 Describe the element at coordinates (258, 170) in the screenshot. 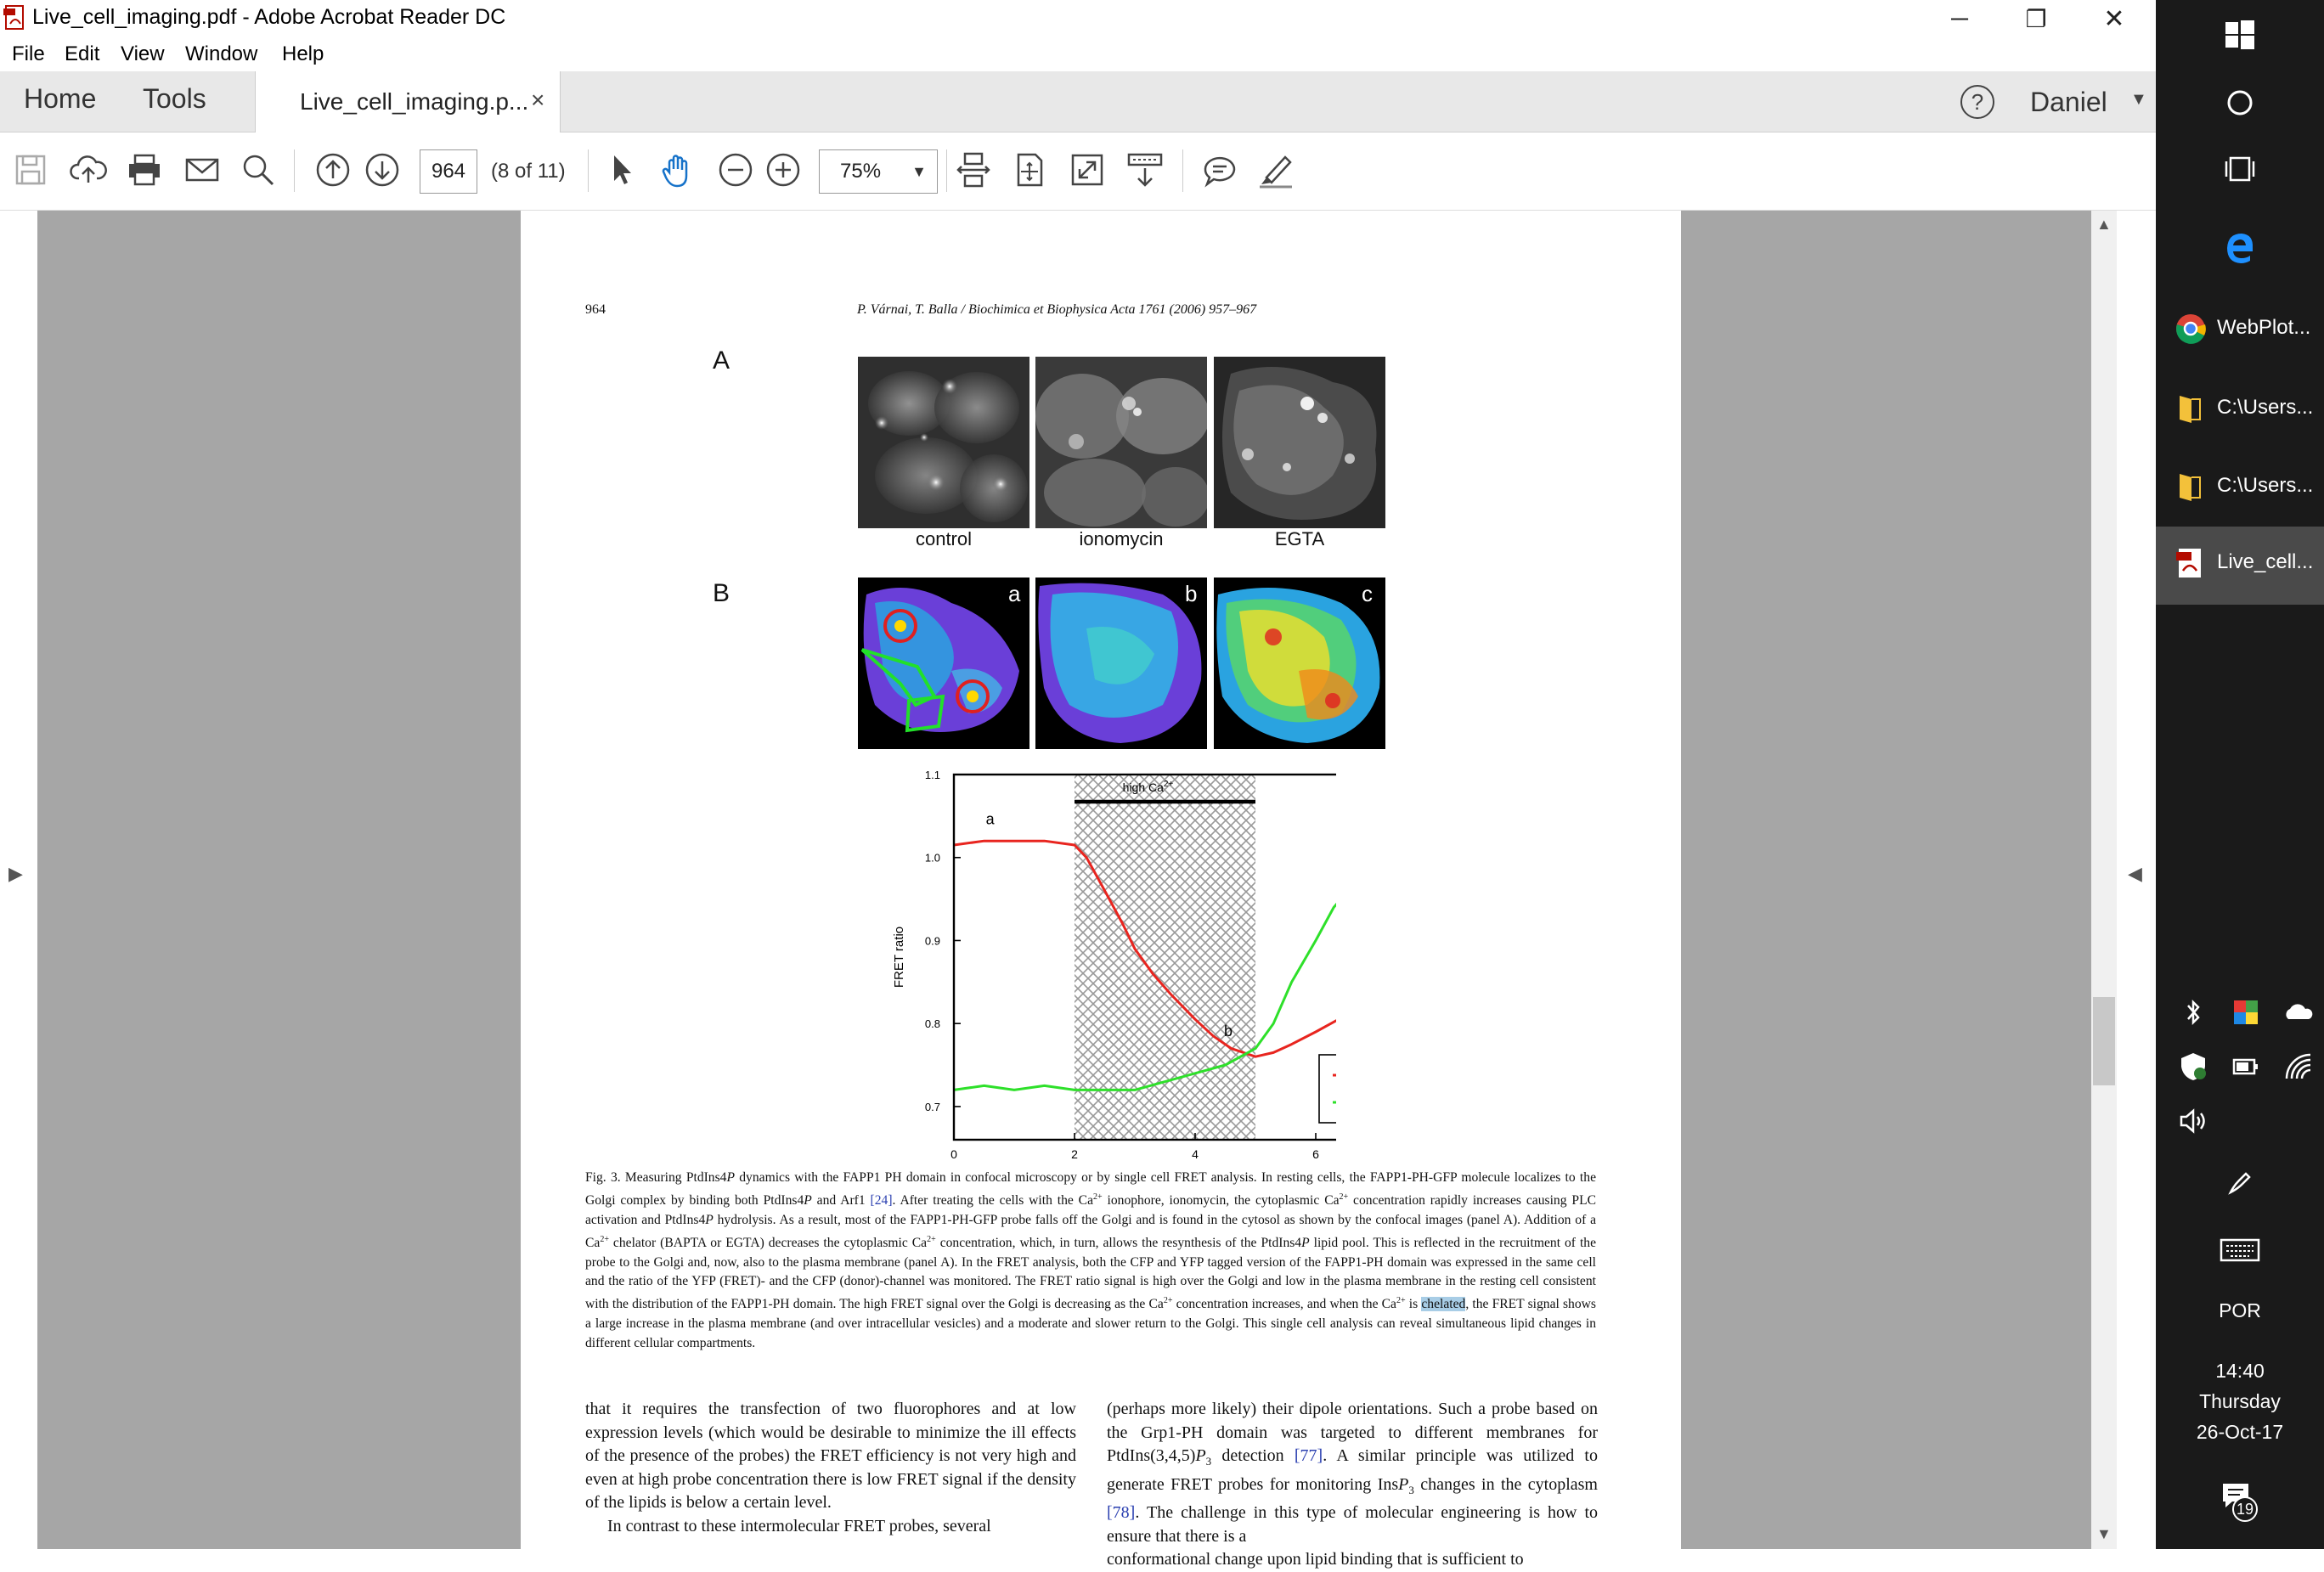

I see `search-icon` at that location.